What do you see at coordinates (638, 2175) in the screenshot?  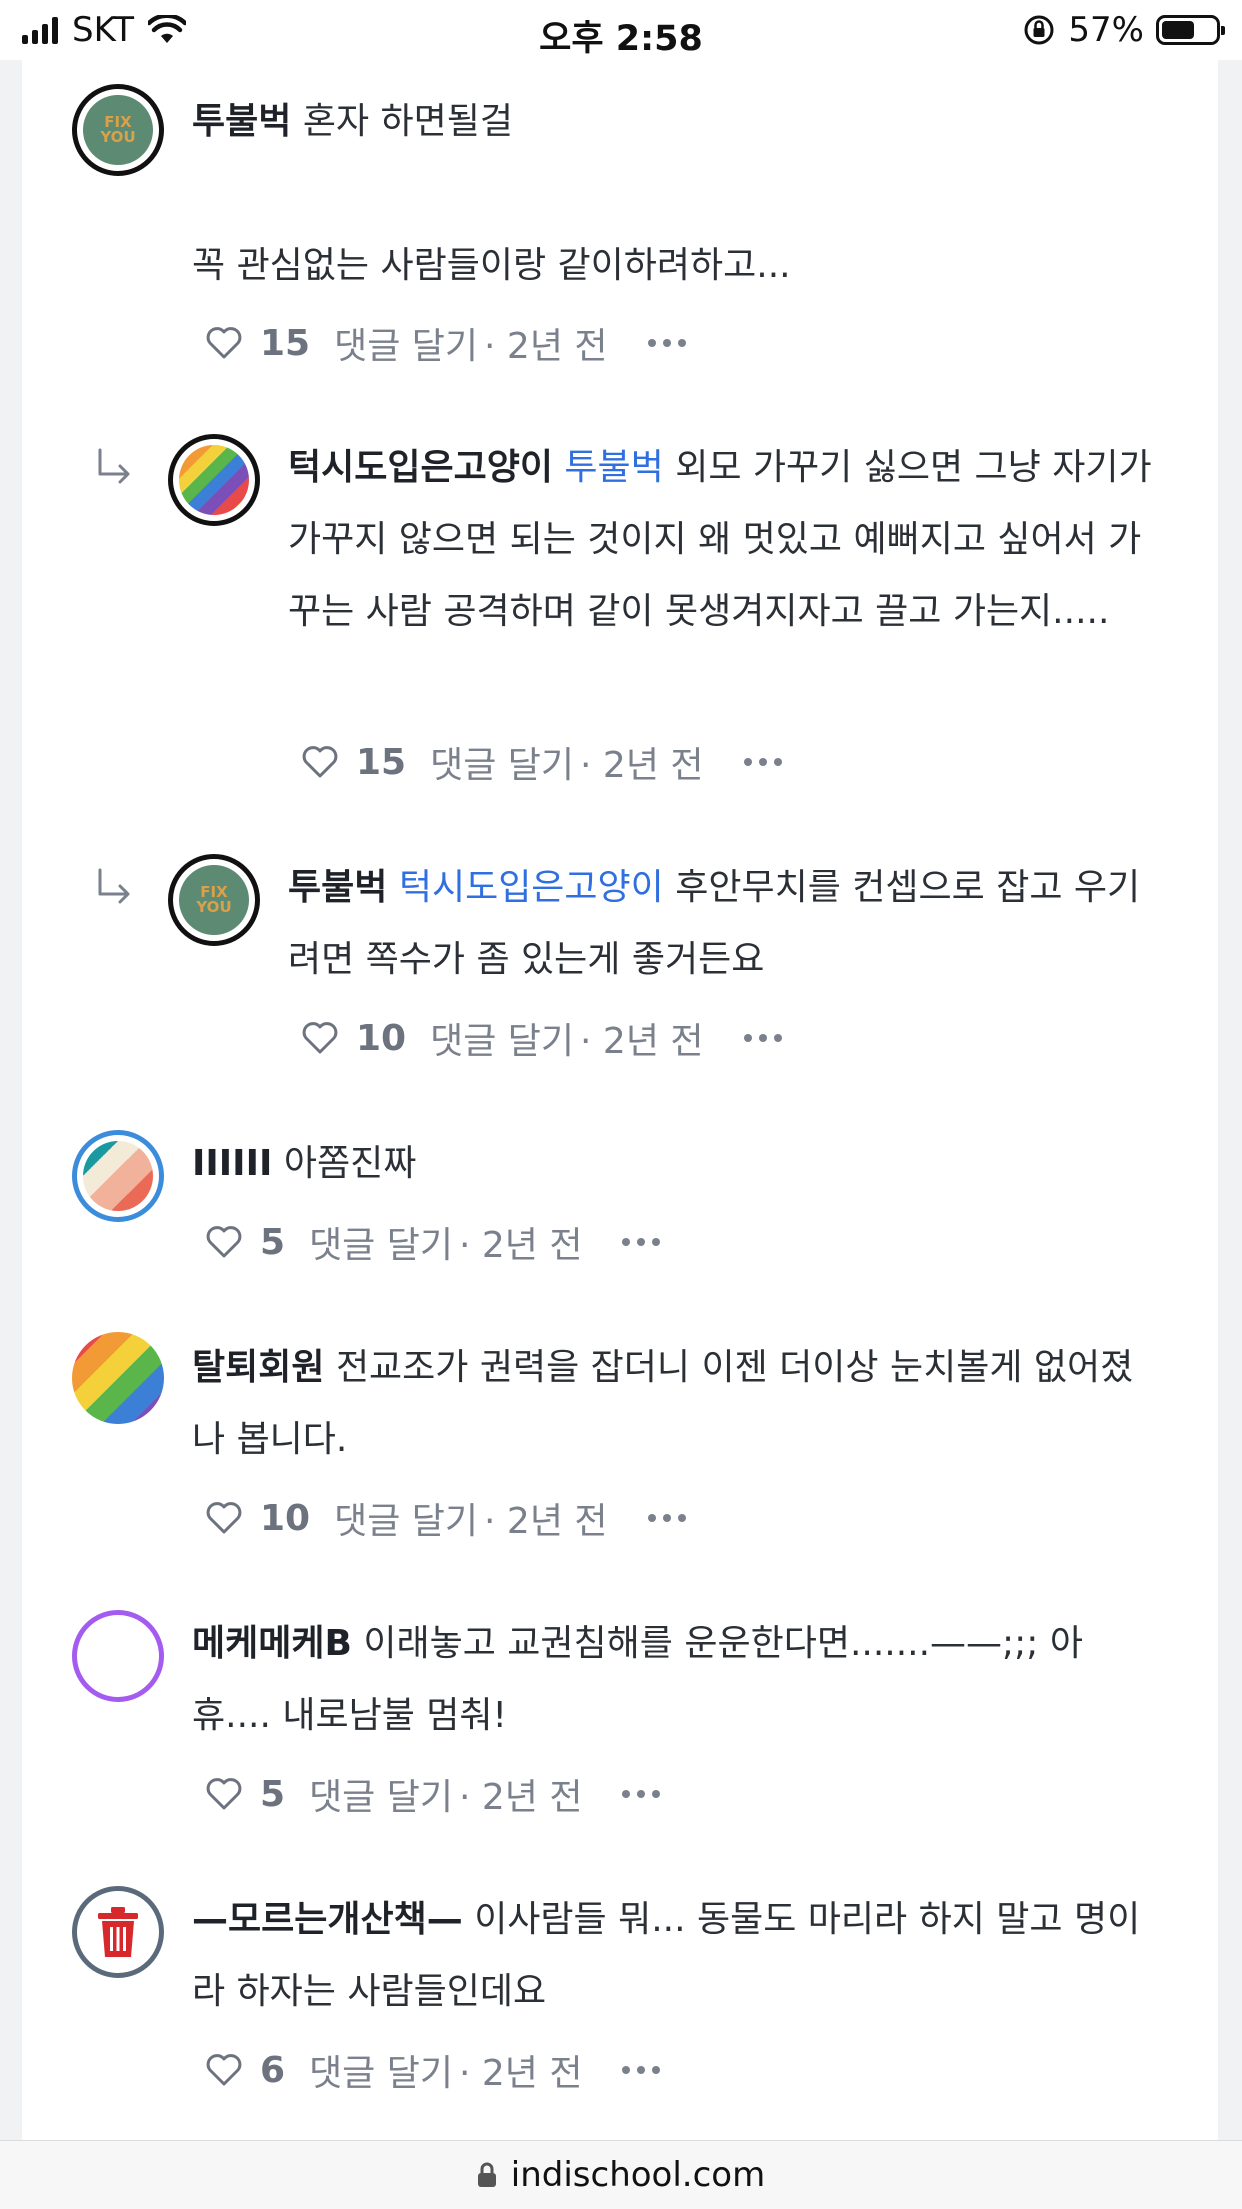 I see `url-text: indischool.com` at bounding box center [638, 2175].